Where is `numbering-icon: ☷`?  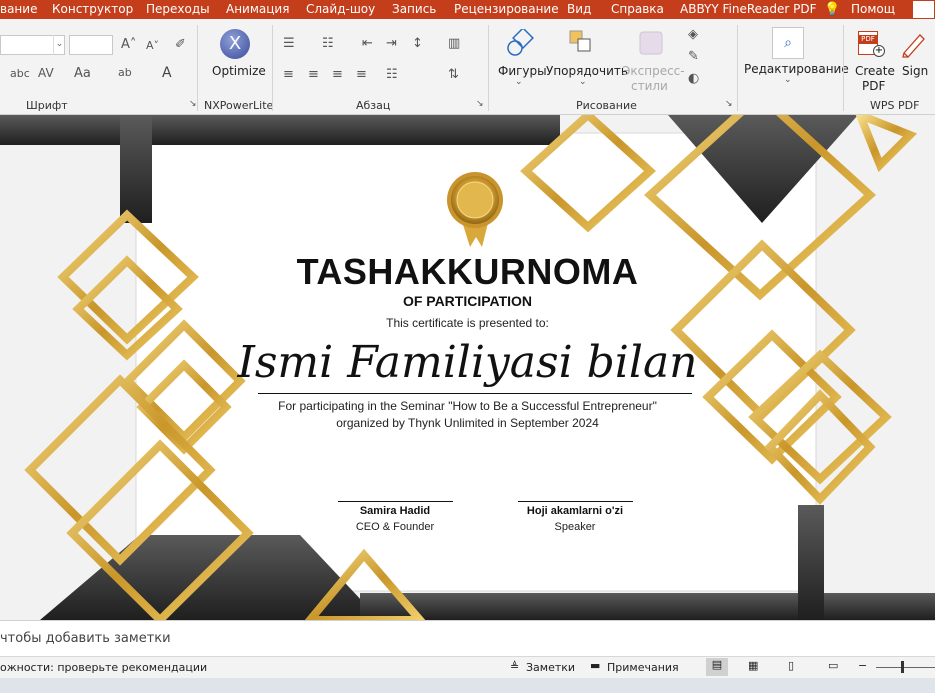 numbering-icon: ☷ is located at coordinates (328, 43).